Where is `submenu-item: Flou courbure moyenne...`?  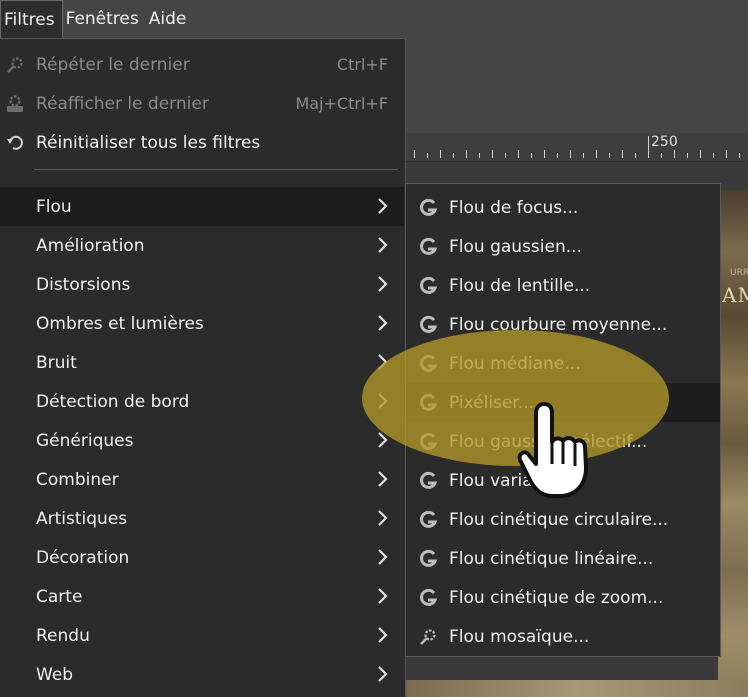
submenu-item: Flou courbure moyenne... is located at coordinates (563, 324).